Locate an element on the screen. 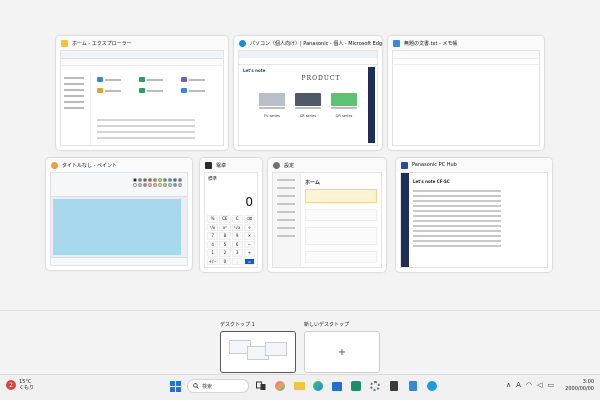 The height and width of the screenshot is (400, 600). settings-page-title: ホーム is located at coordinates (312, 183).